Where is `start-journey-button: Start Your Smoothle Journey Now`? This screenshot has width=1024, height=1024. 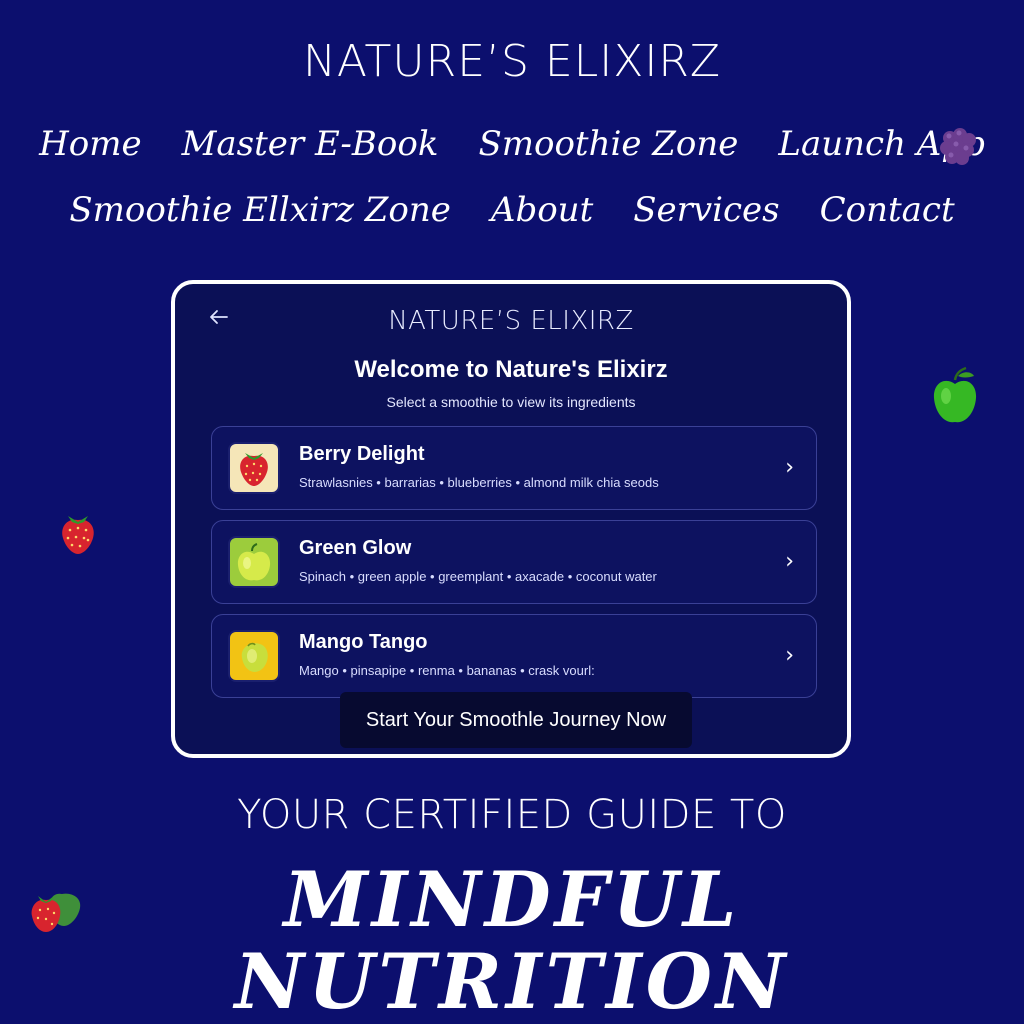 start-journey-button: Start Your Smoothle Journey Now is located at coordinates (516, 720).